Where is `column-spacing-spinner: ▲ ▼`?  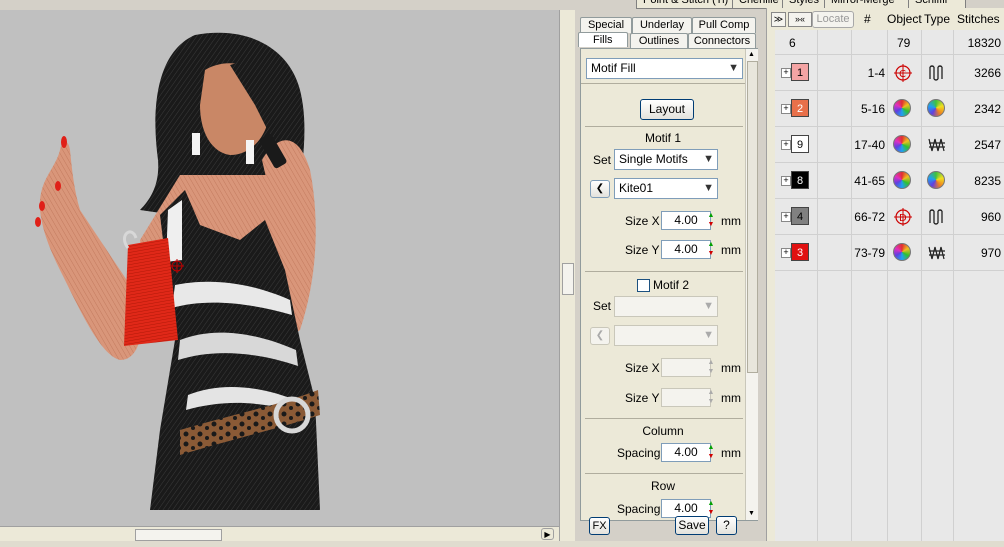
column-spacing-spinner: ▲ ▼ is located at coordinates (711, 452).